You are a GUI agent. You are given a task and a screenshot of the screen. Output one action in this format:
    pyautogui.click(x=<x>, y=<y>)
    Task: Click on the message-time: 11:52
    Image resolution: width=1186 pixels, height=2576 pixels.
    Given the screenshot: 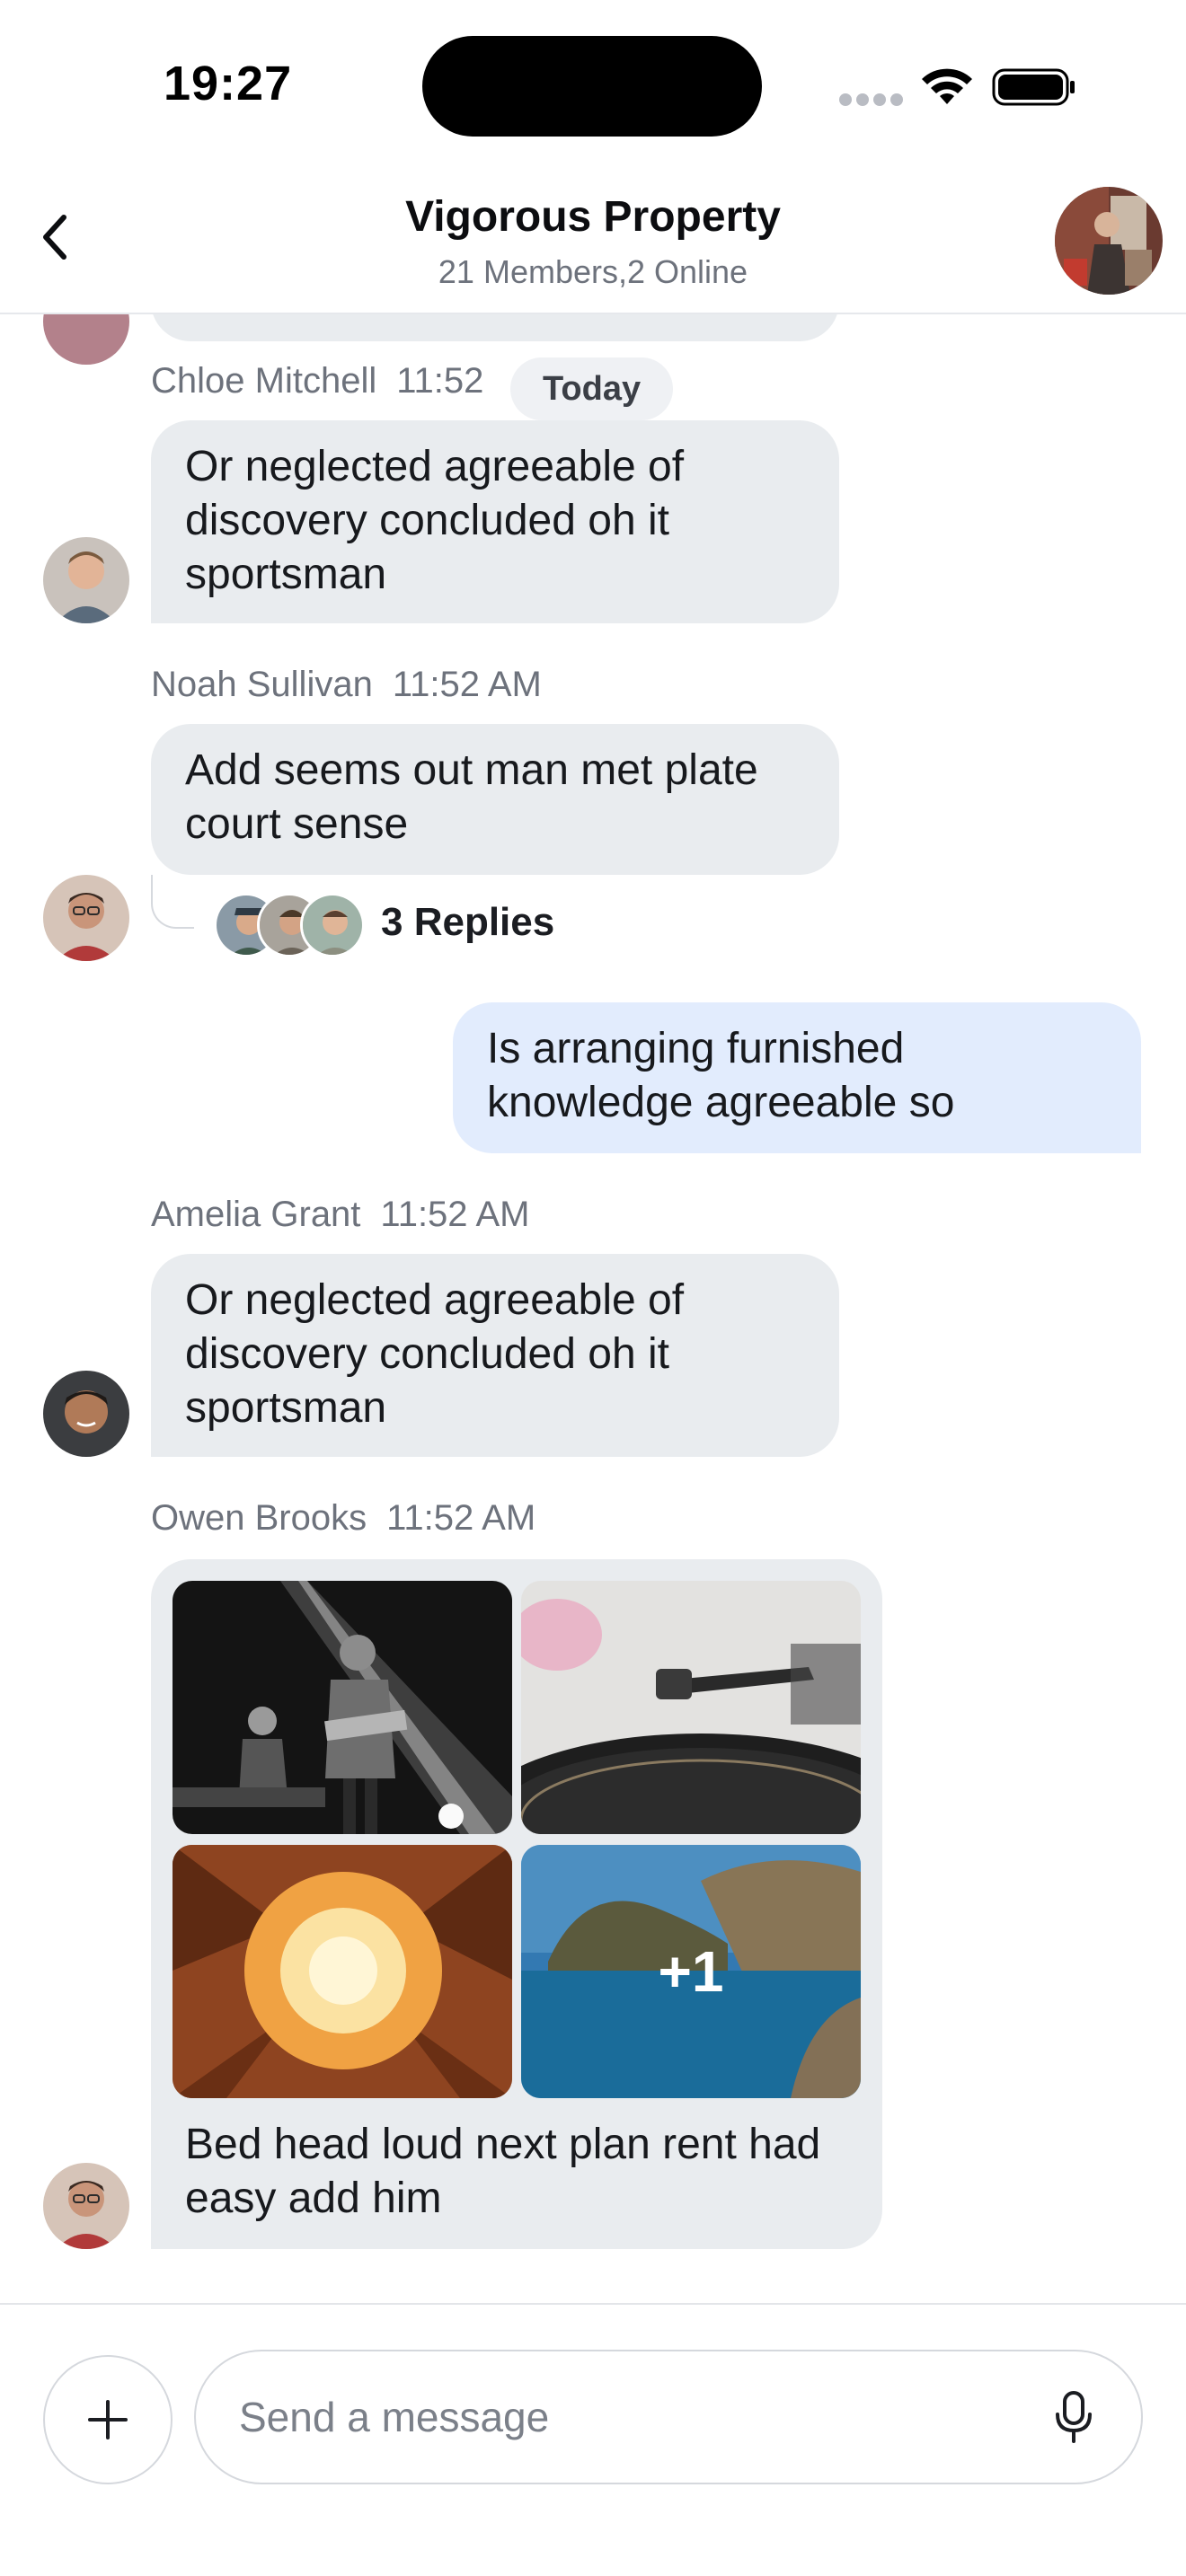 What is the action you would take?
    pyautogui.click(x=440, y=381)
    